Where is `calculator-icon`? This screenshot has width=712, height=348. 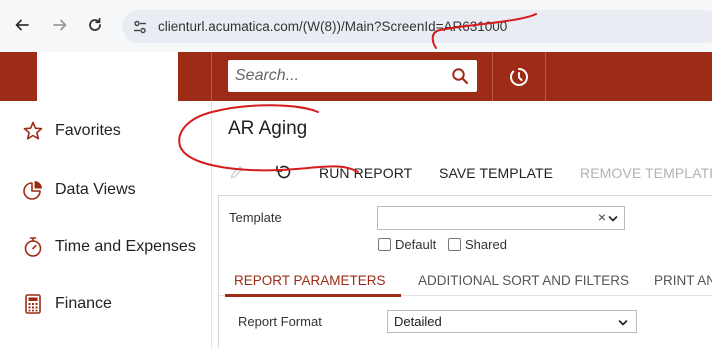
calculator-icon is located at coordinates (33, 304).